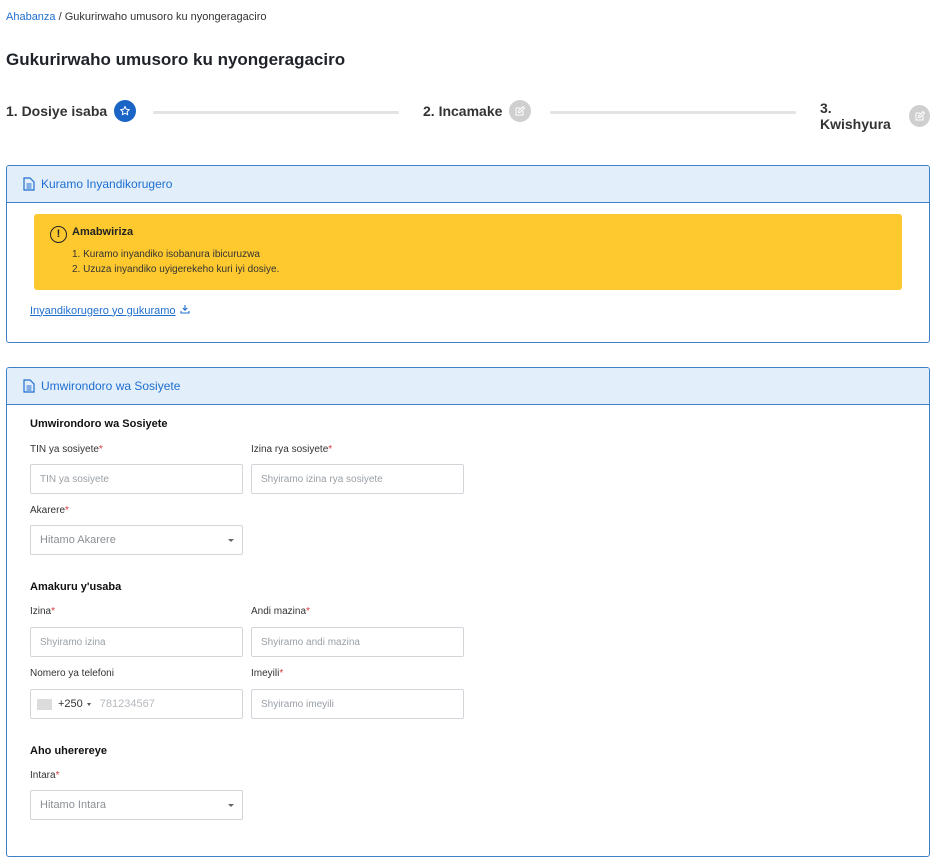  I want to click on other-names-label: Andi mazina*, so click(280, 611).